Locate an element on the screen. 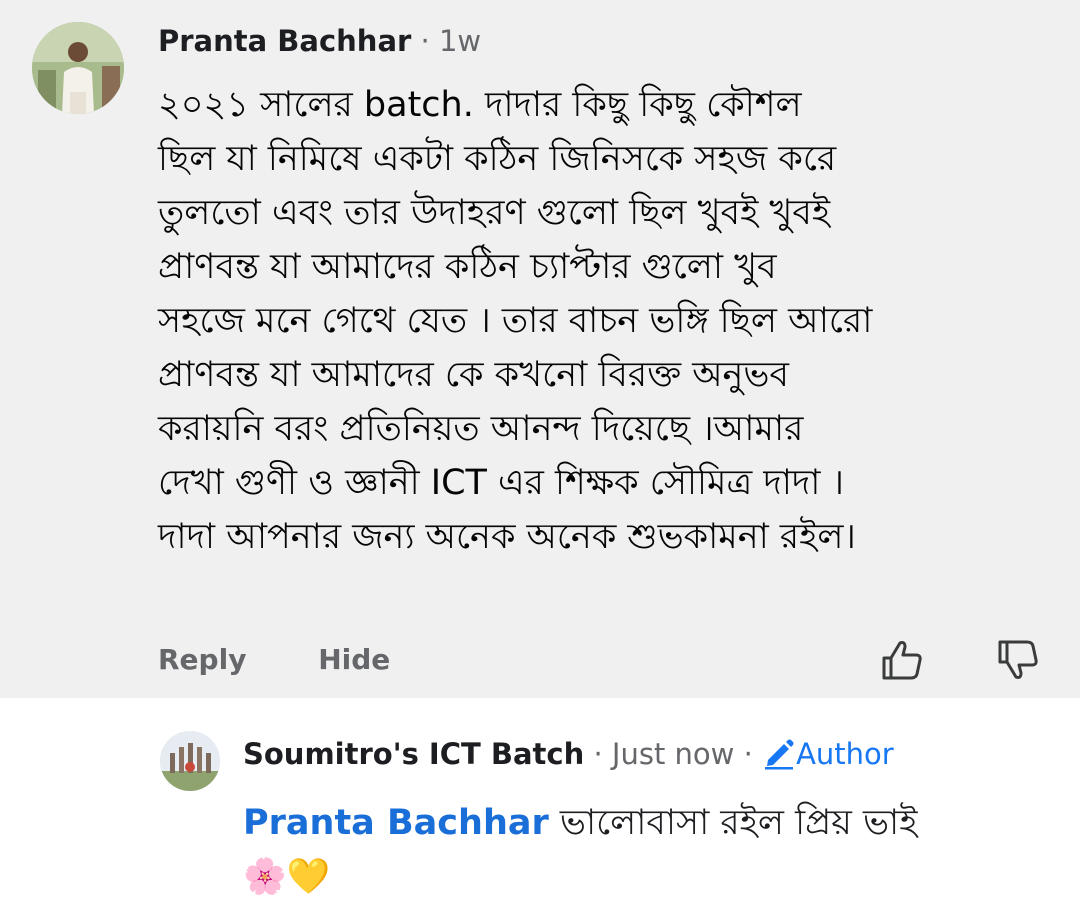 The width and height of the screenshot is (1080, 914). commenter-avatar is located at coordinates (78, 68).